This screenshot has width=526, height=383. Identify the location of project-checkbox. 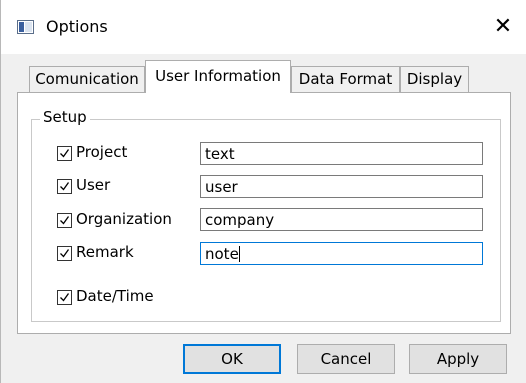
(64, 153).